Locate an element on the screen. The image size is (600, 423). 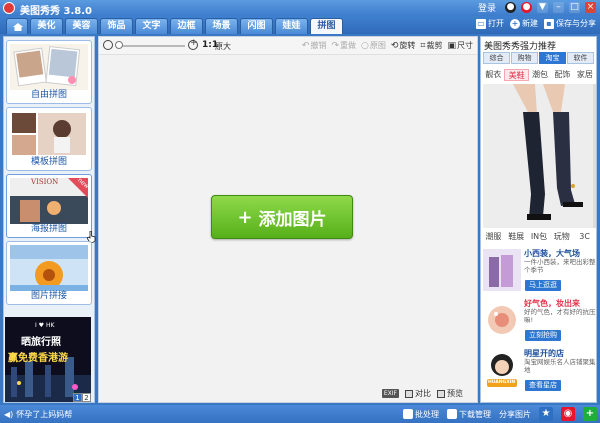
batch-label: 批处理 is located at coordinates (427, 414).